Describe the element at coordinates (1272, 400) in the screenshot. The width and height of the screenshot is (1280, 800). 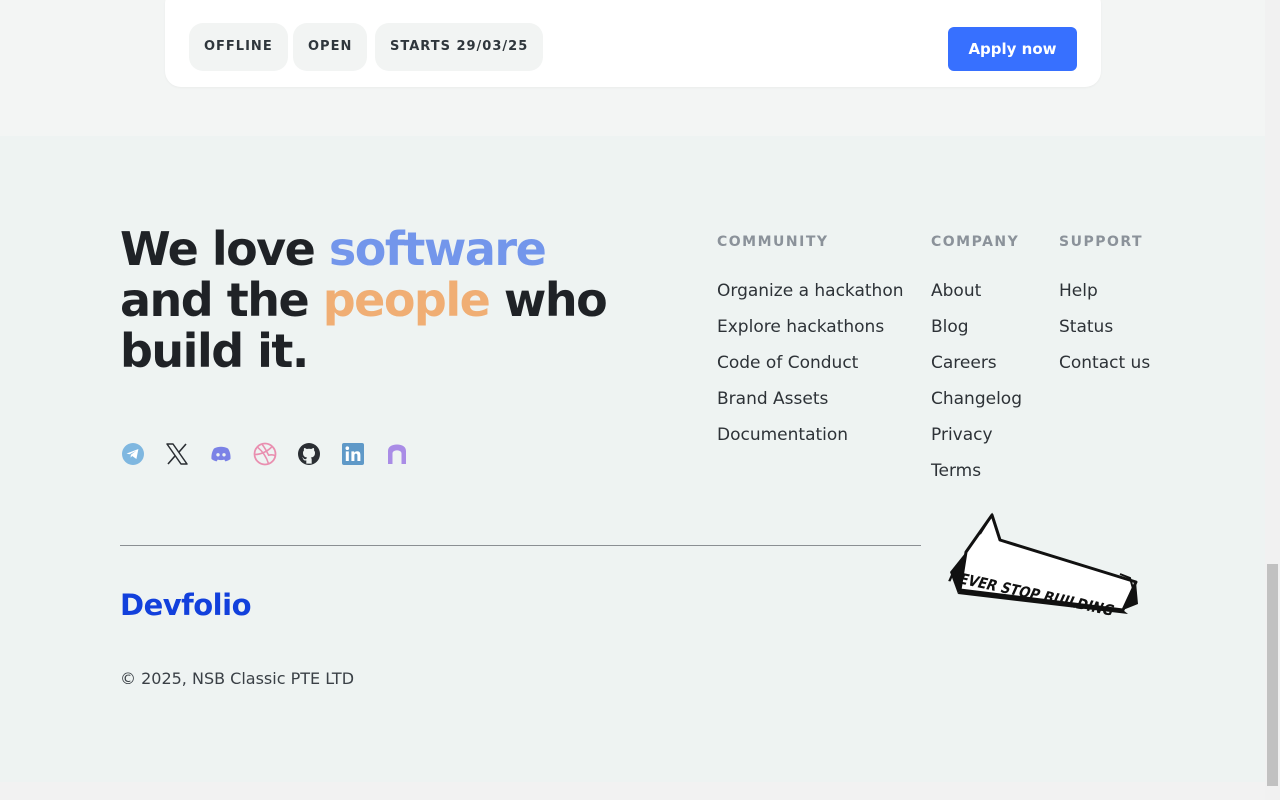
I see `vertical-scrollbar` at that location.